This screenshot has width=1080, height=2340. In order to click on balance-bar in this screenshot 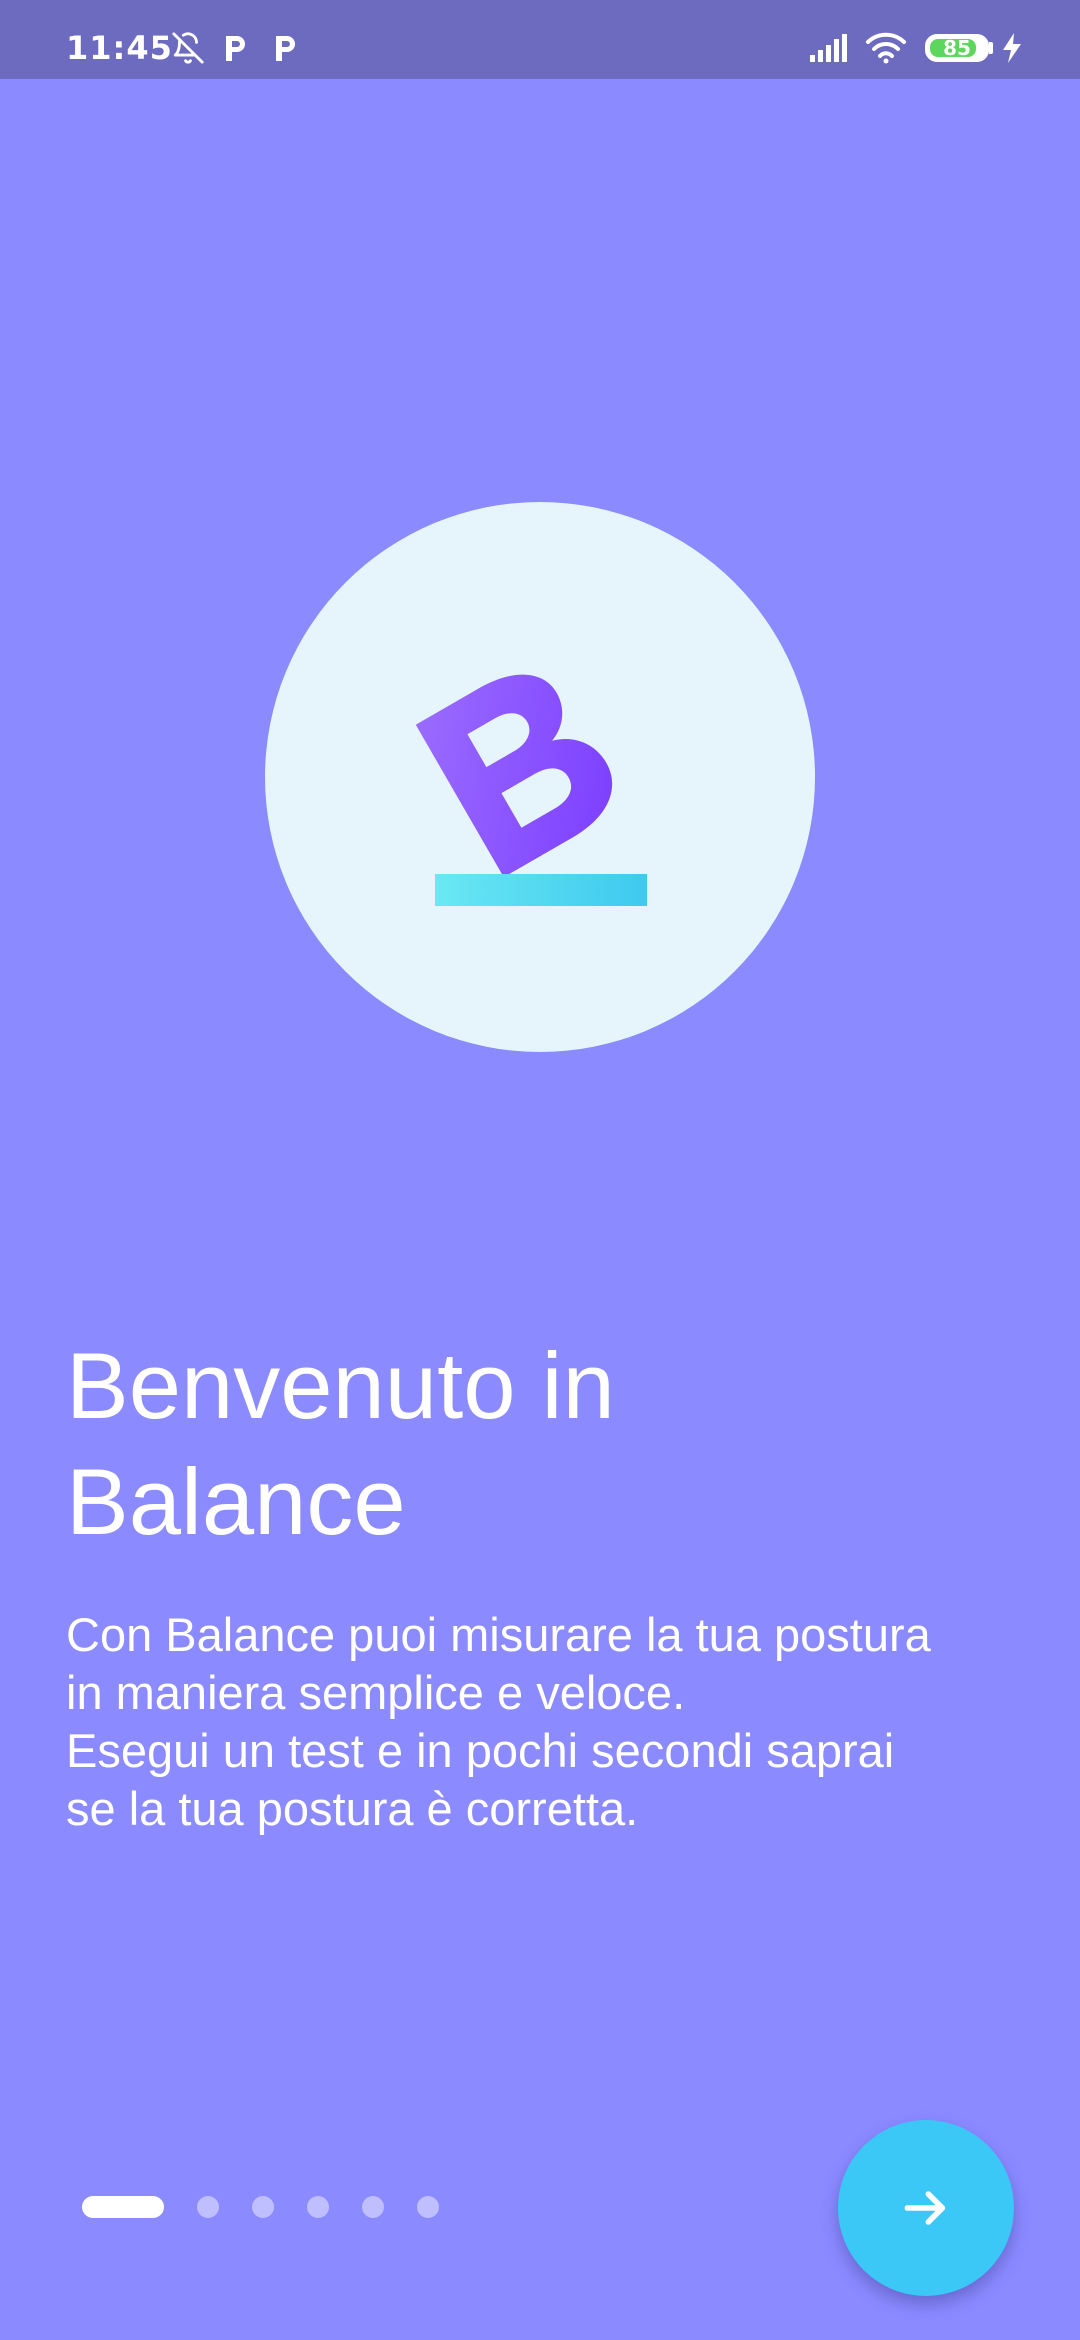, I will do `click(541, 890)`.